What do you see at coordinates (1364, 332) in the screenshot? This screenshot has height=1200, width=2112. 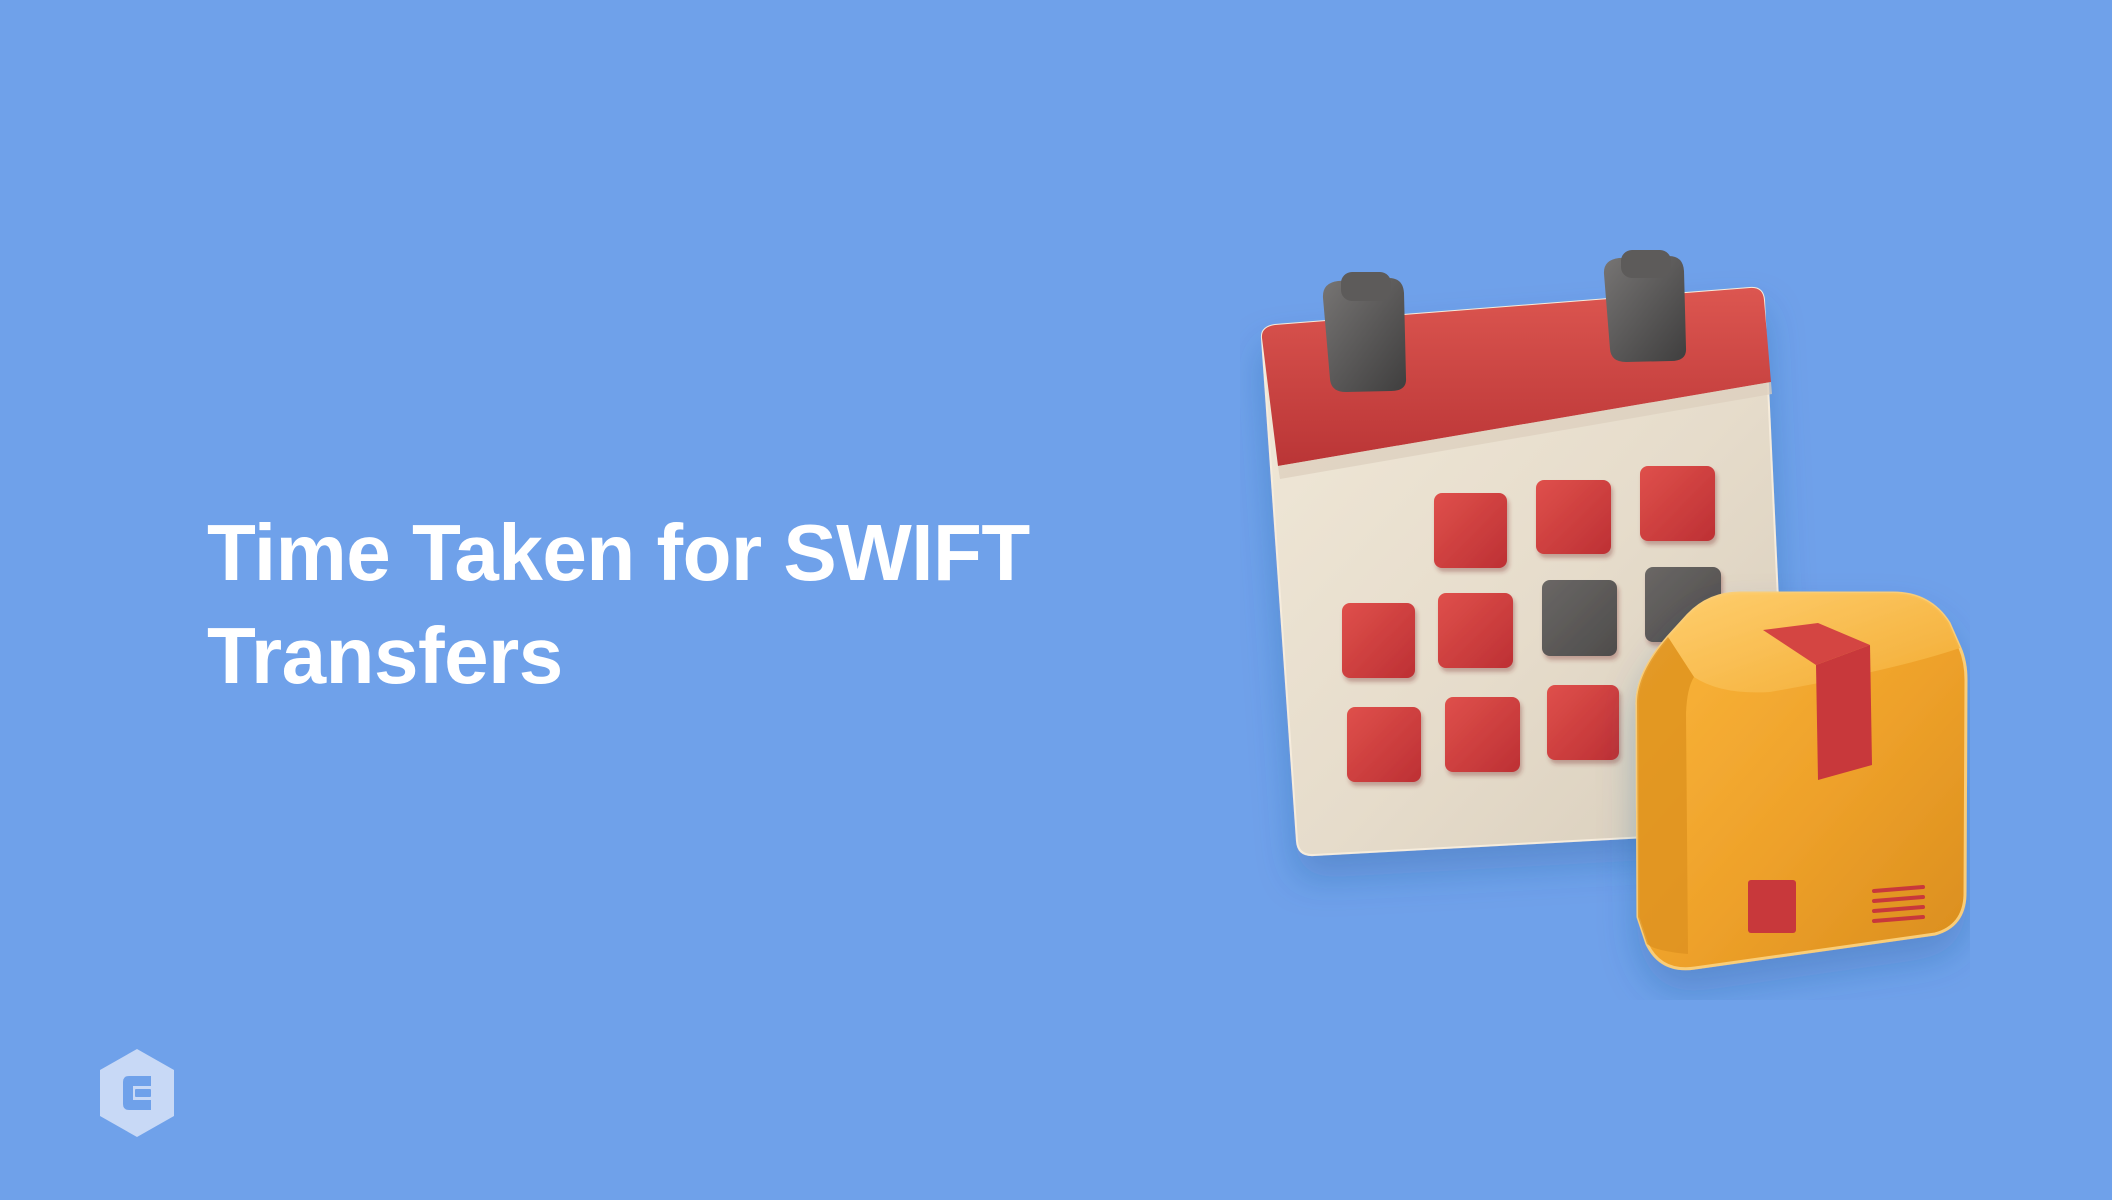 I see `calendar-ring-left` at bounding box center [1364, 332].